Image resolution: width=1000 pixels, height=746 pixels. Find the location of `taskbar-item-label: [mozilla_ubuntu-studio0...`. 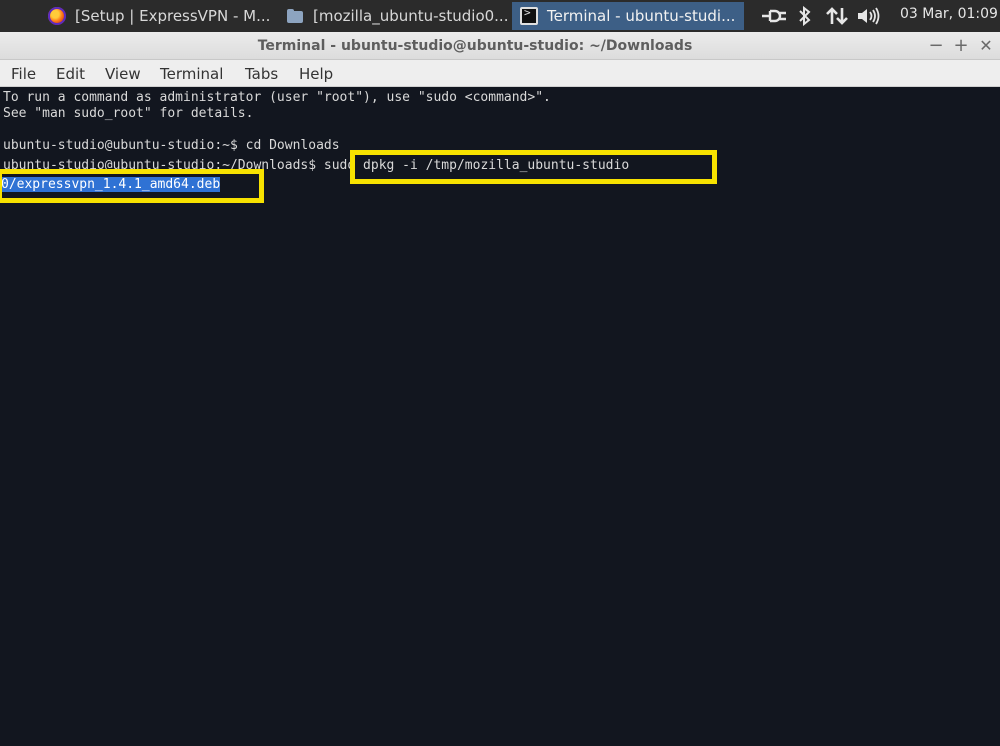

taskbar-item-label: [mozilla_ubuntu-studio0... is located at coordinates (411, 16).